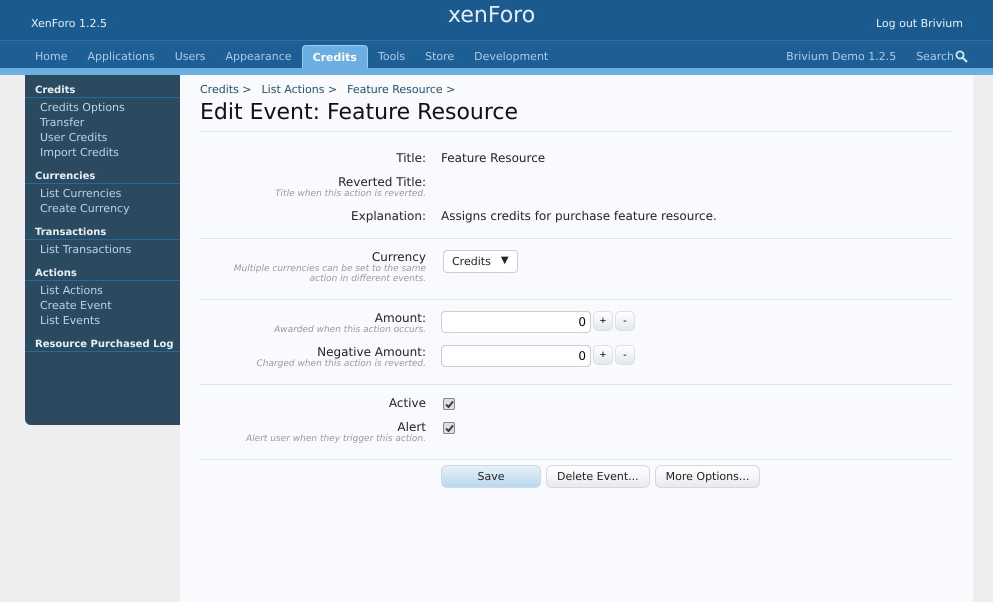  I want to click on nav-tab: Users, so click(190, 56).